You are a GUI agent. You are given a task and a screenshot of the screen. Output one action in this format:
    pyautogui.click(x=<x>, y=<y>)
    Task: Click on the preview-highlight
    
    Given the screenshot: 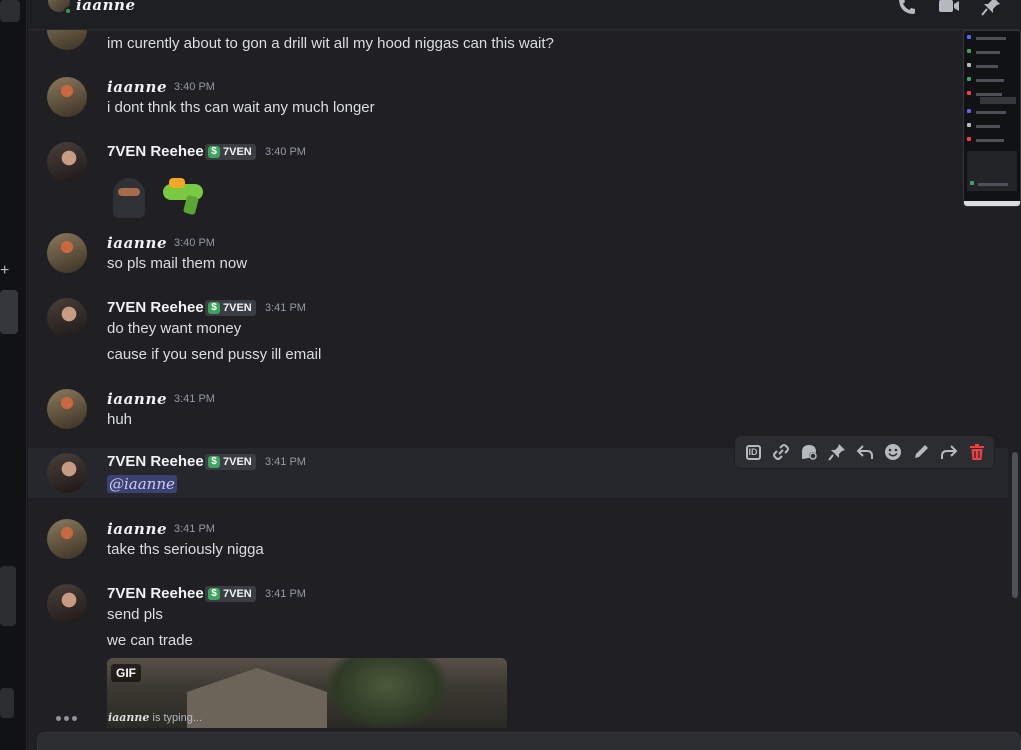 What is the action you would take?
    pyautogui.click(x=998, y=100)
    